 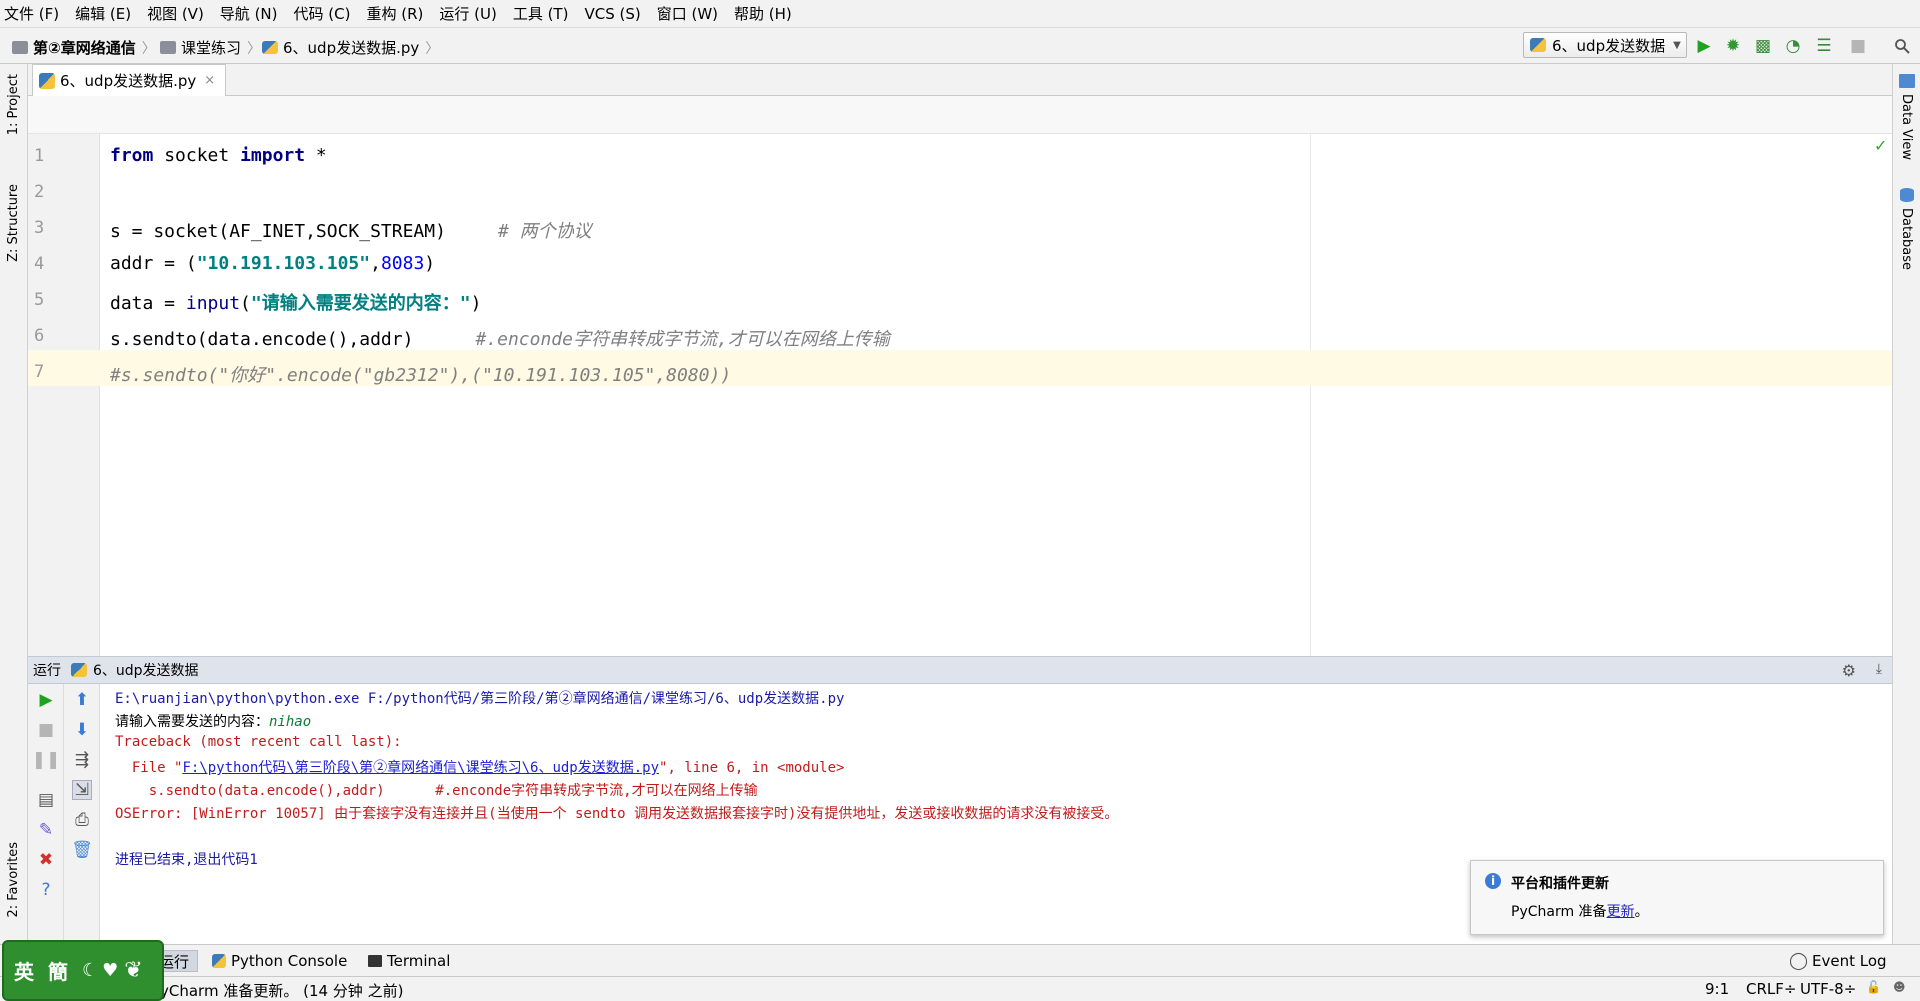 I want to click on structure-tool-tab: Z: Structure, so click(x=13, y=223).